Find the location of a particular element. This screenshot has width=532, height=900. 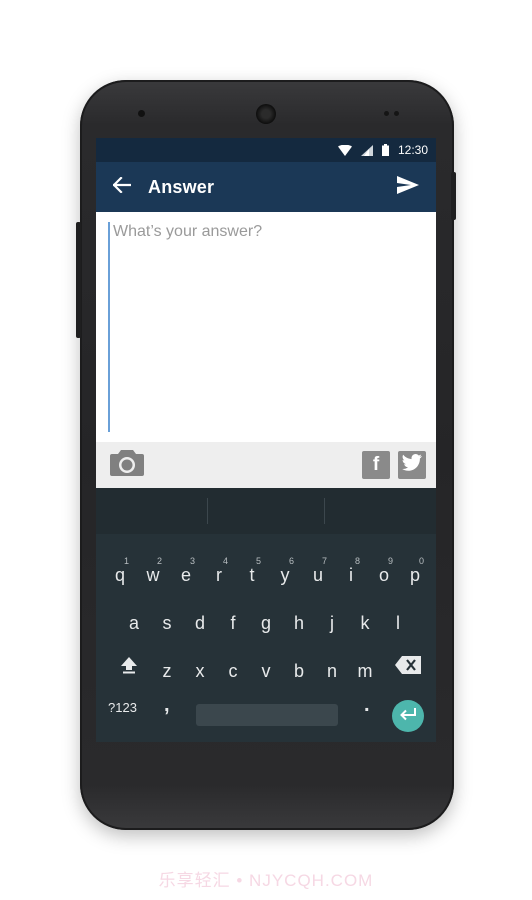

shift-key is located at coordinates (129, 667).